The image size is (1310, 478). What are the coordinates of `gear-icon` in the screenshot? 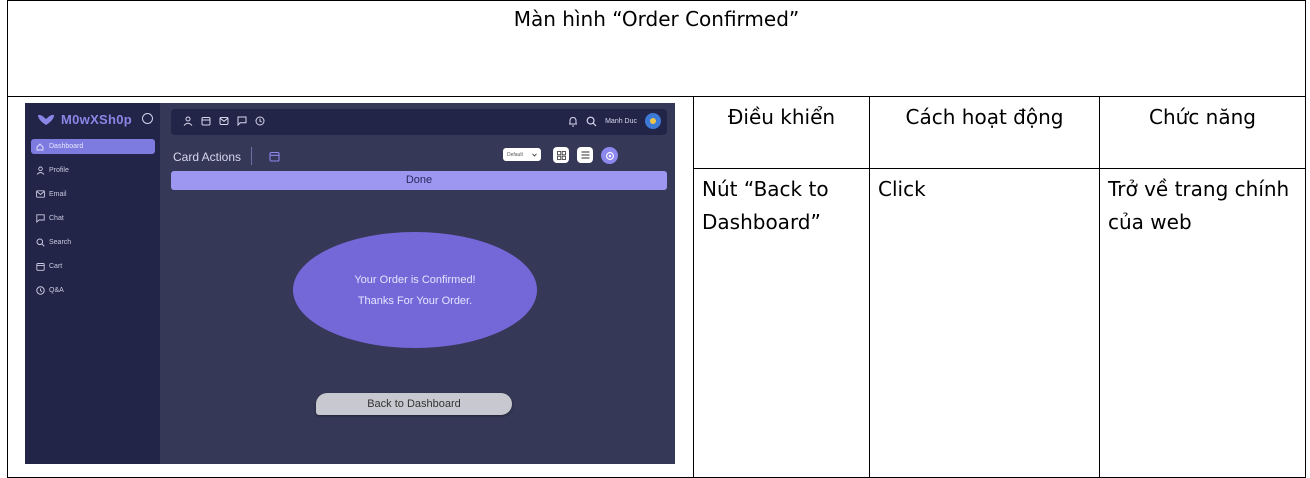 It's located at (609, 155).